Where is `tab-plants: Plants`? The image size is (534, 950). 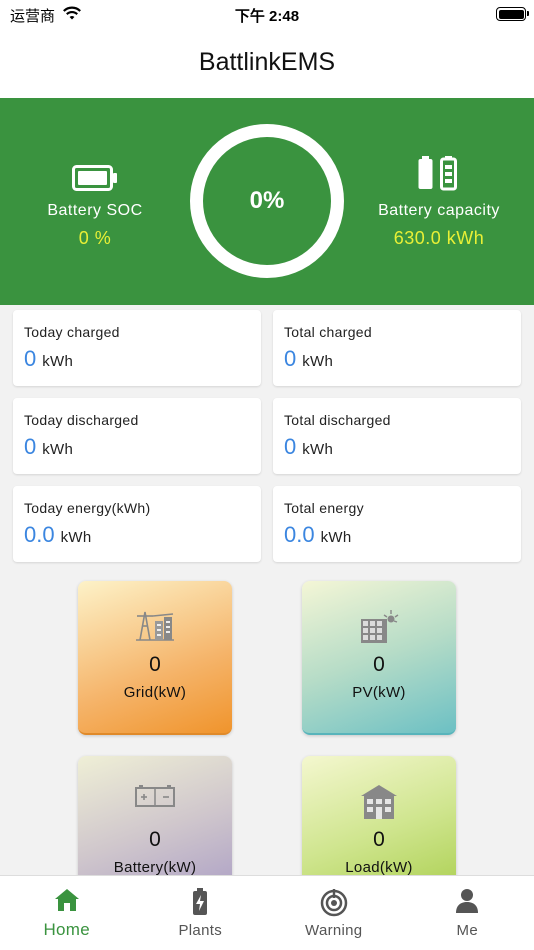 tab-plants: Plants is located at coordinates (201, 913).